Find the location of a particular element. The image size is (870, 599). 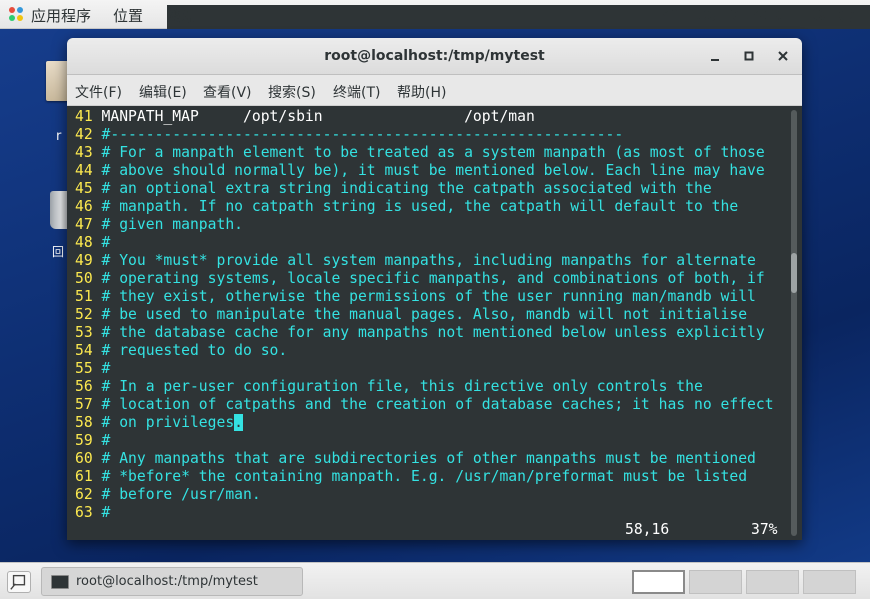

line-number: 50 is located at coordinates (88, 278).